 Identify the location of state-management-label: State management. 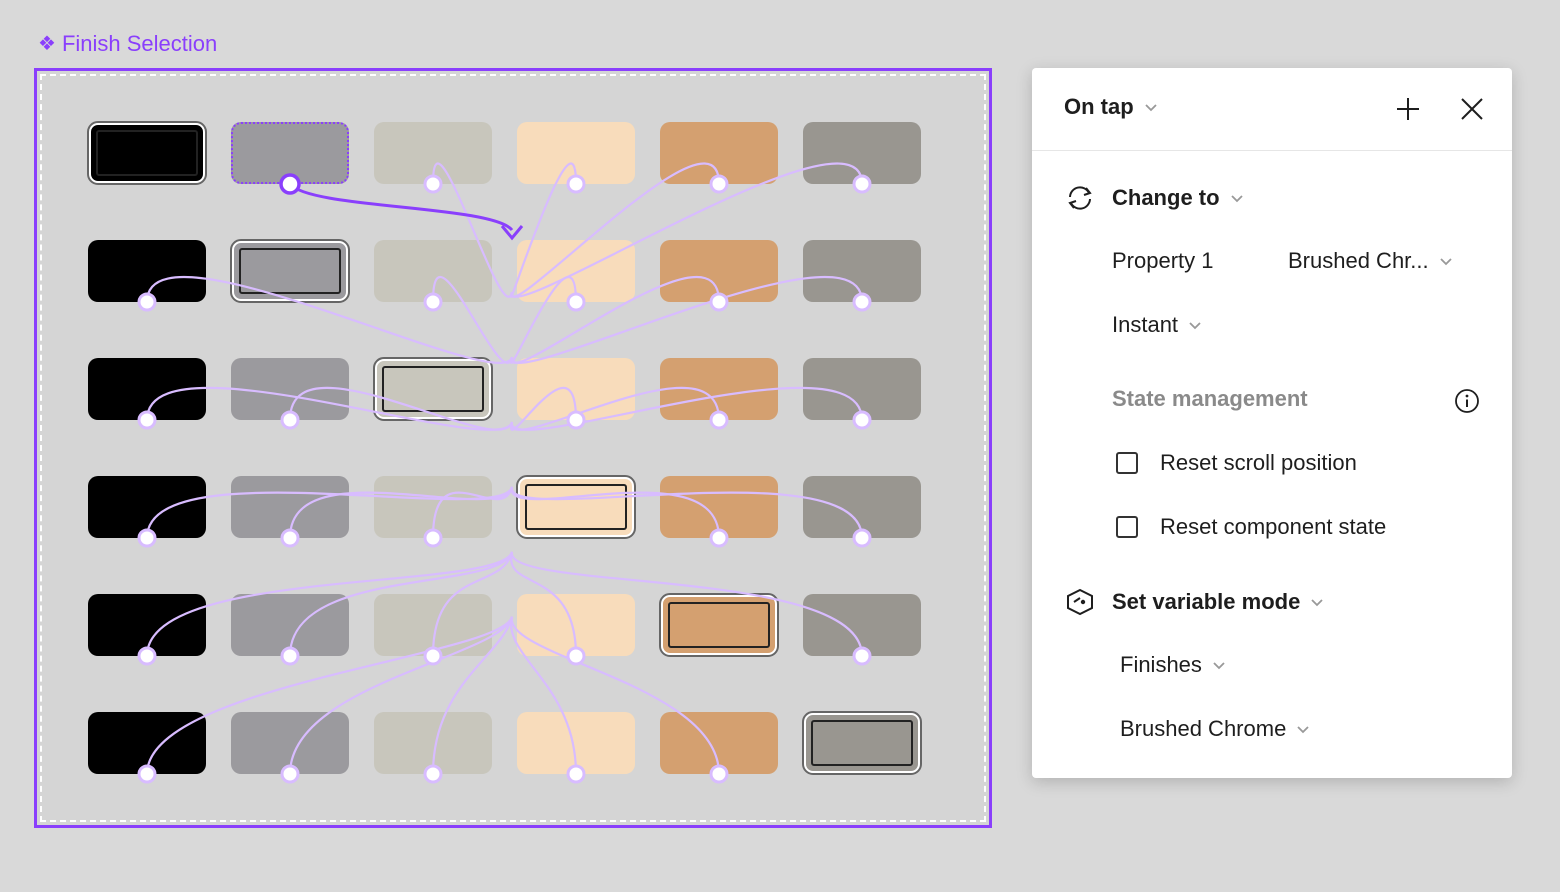
(1210, 398).